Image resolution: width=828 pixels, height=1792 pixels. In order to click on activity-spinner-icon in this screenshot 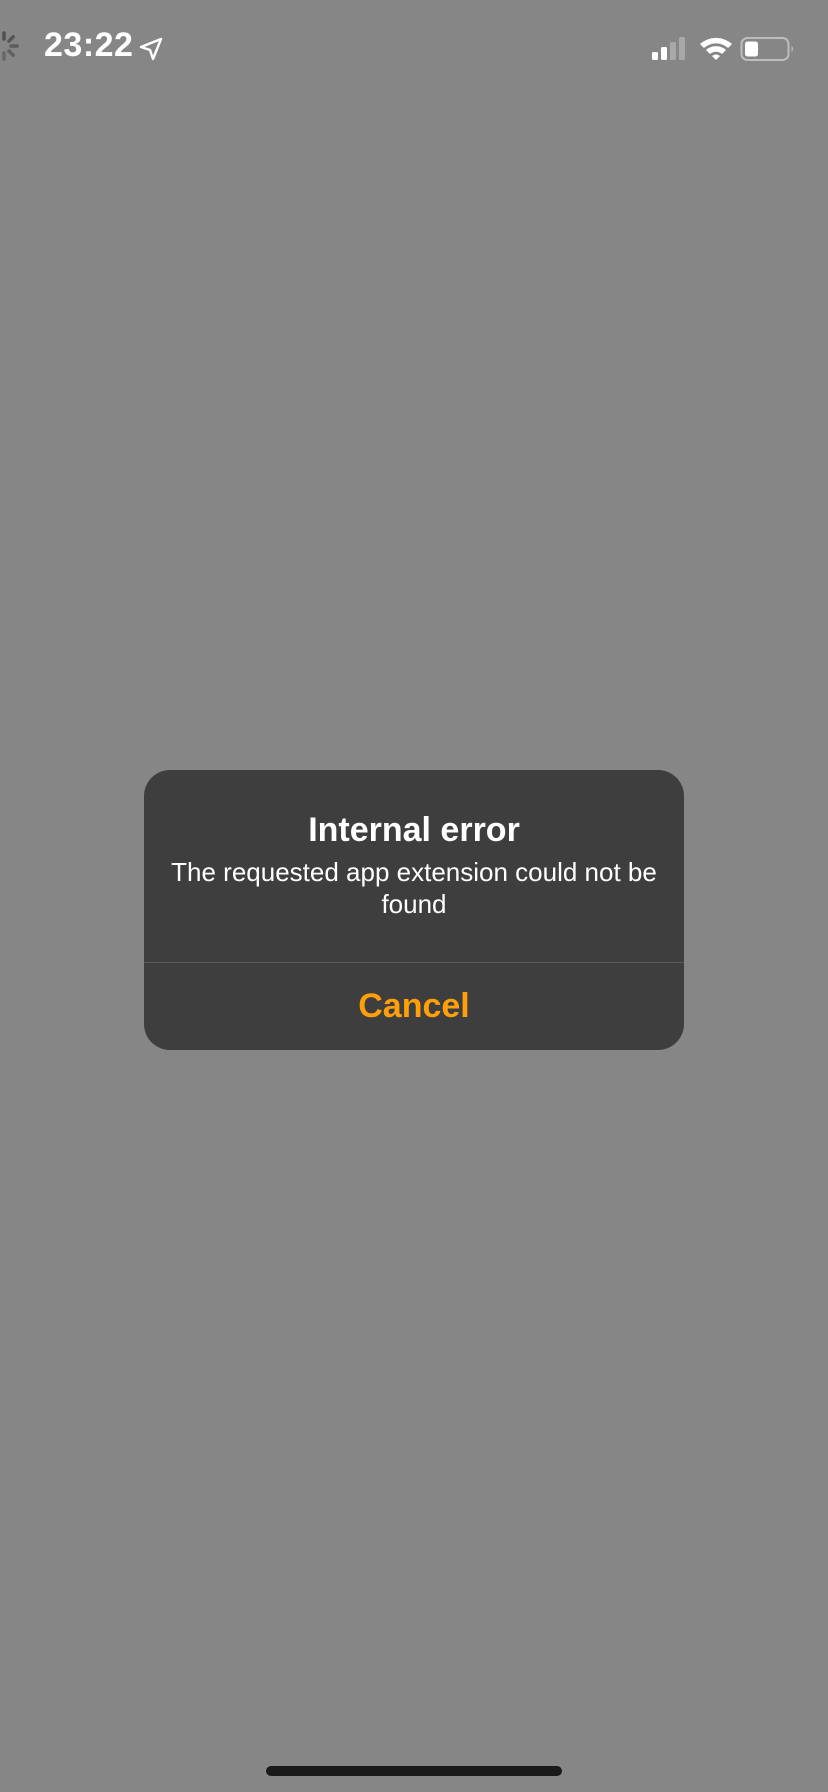, I will do `click(10, 46)`.